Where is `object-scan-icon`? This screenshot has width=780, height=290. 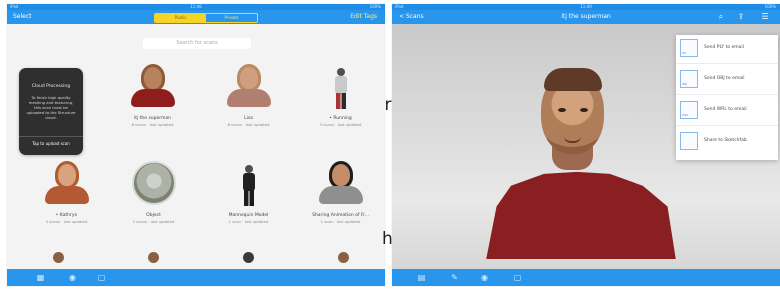 object-scan-icon is located at coordinates (153, 183).